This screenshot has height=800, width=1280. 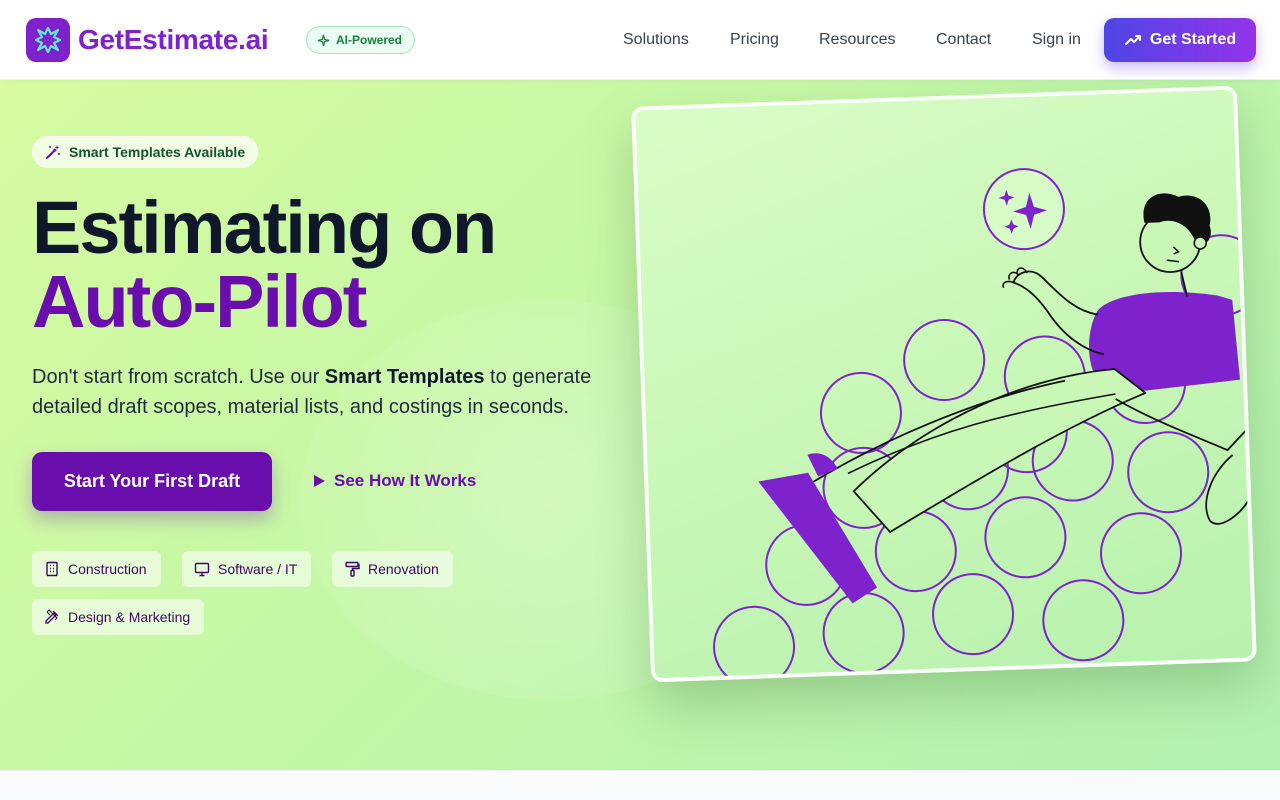 I want to click on industry-chip-label: Construction, so click(x=107, y=569).